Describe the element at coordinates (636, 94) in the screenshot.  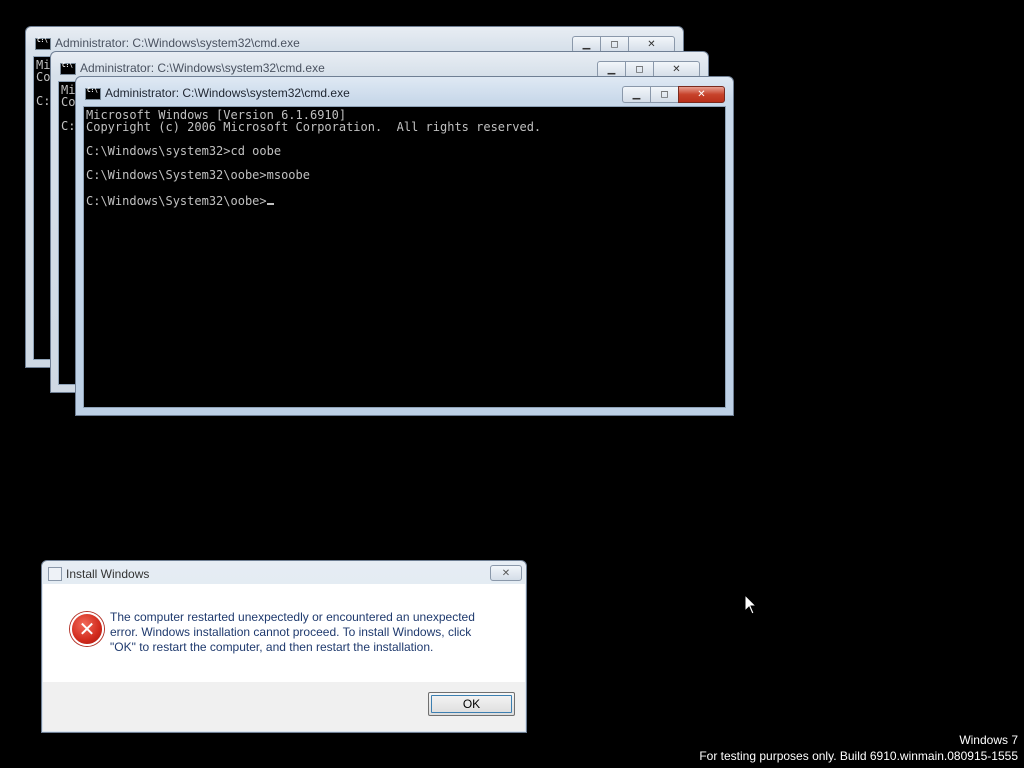
I see `minimize-button: ▁` at that location.